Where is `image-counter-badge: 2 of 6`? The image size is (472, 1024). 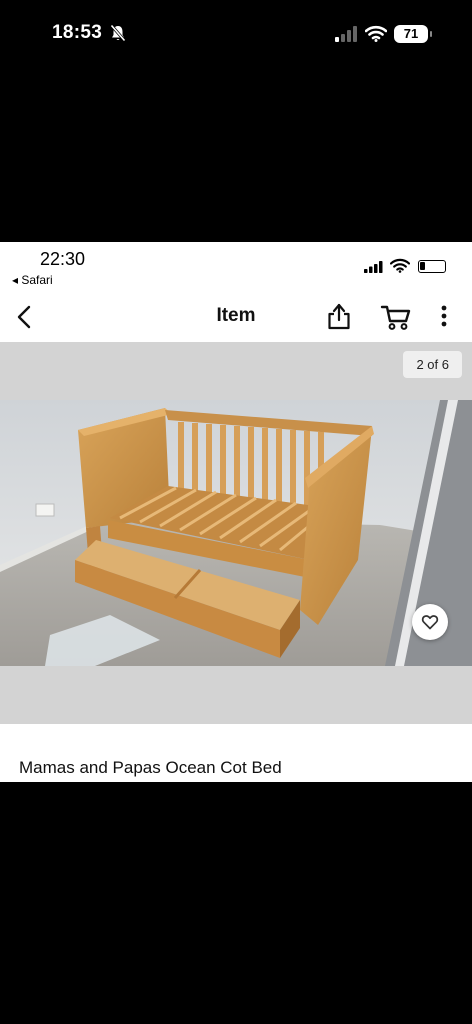
image-counter-badge: 2 of 6 is located at coordinates (432, 364).